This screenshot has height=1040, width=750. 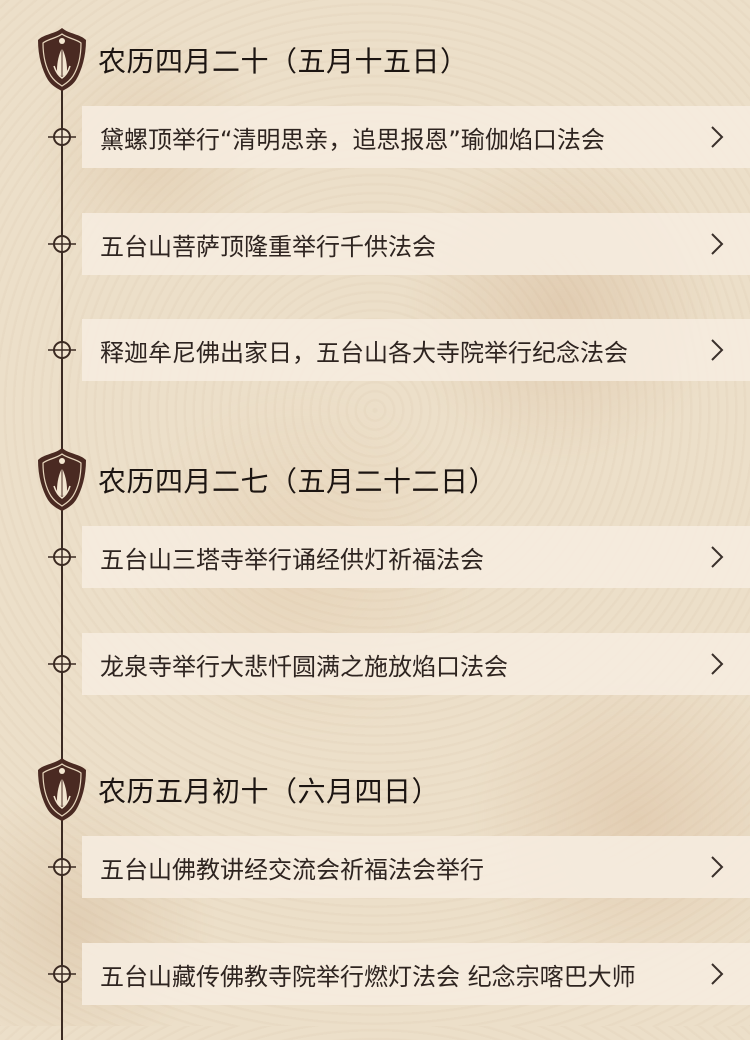 I want to click on event-title: 五台山三塔寺举行诵经供灯祈福法会, so click(x=292, y=560).